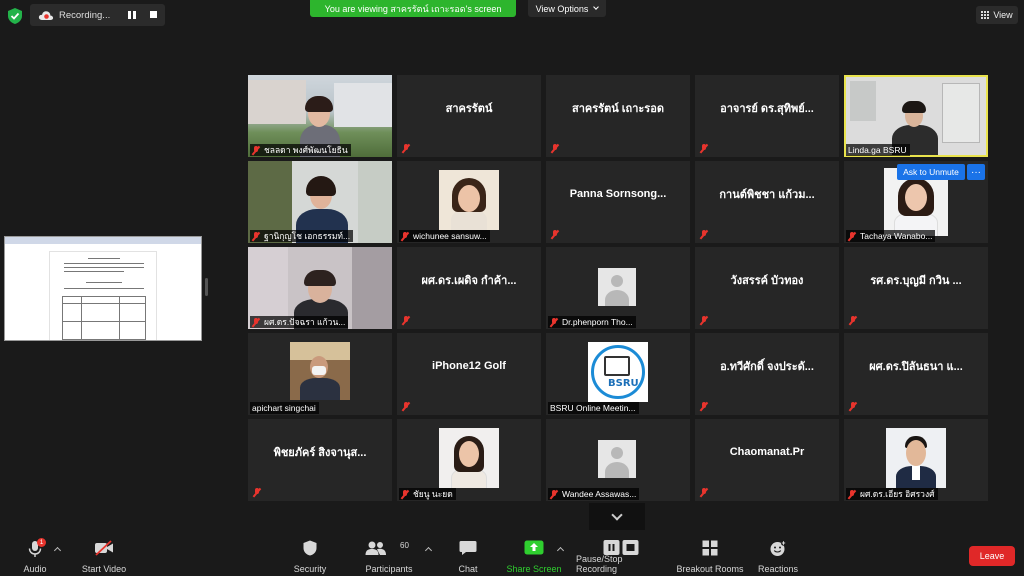  Describe the element at coordinates (320, 116) in the screenshot. I see `participant-tile: ชลลดา พงศ์พัฒนโยธิน` at that location.